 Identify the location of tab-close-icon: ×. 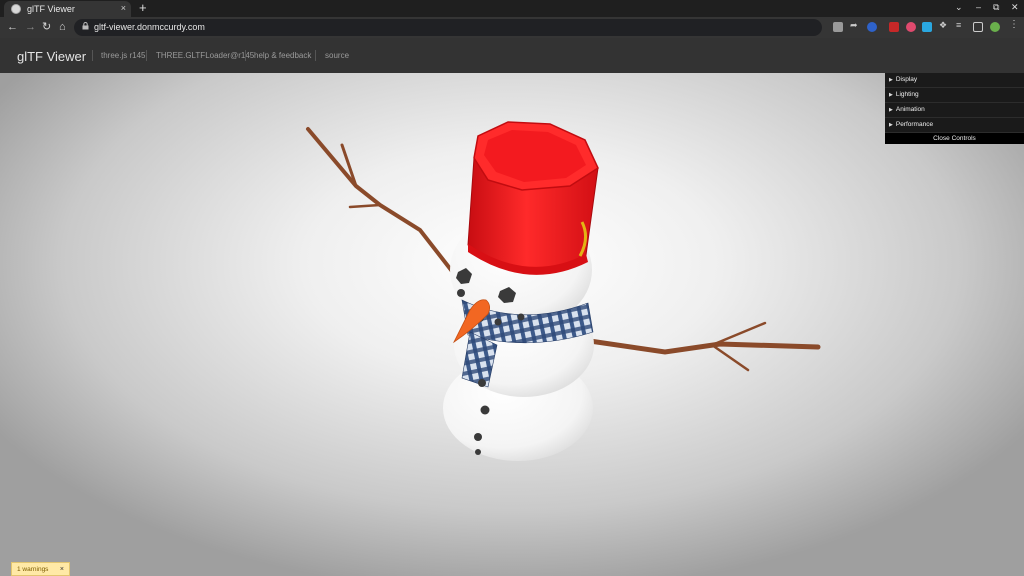
(123, 8).